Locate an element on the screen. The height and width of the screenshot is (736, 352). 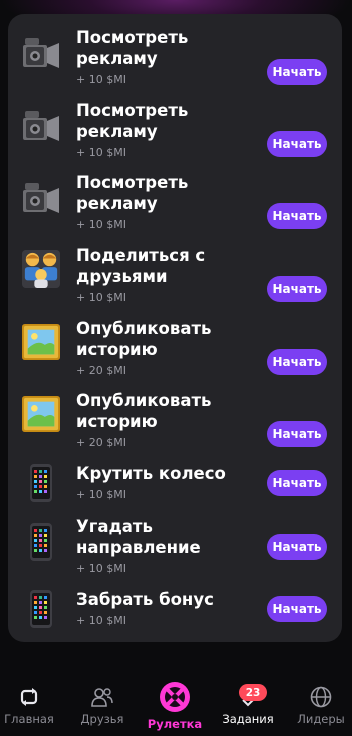
nav-item-tasks: 23 Задания is located at coordinates (248, 704).